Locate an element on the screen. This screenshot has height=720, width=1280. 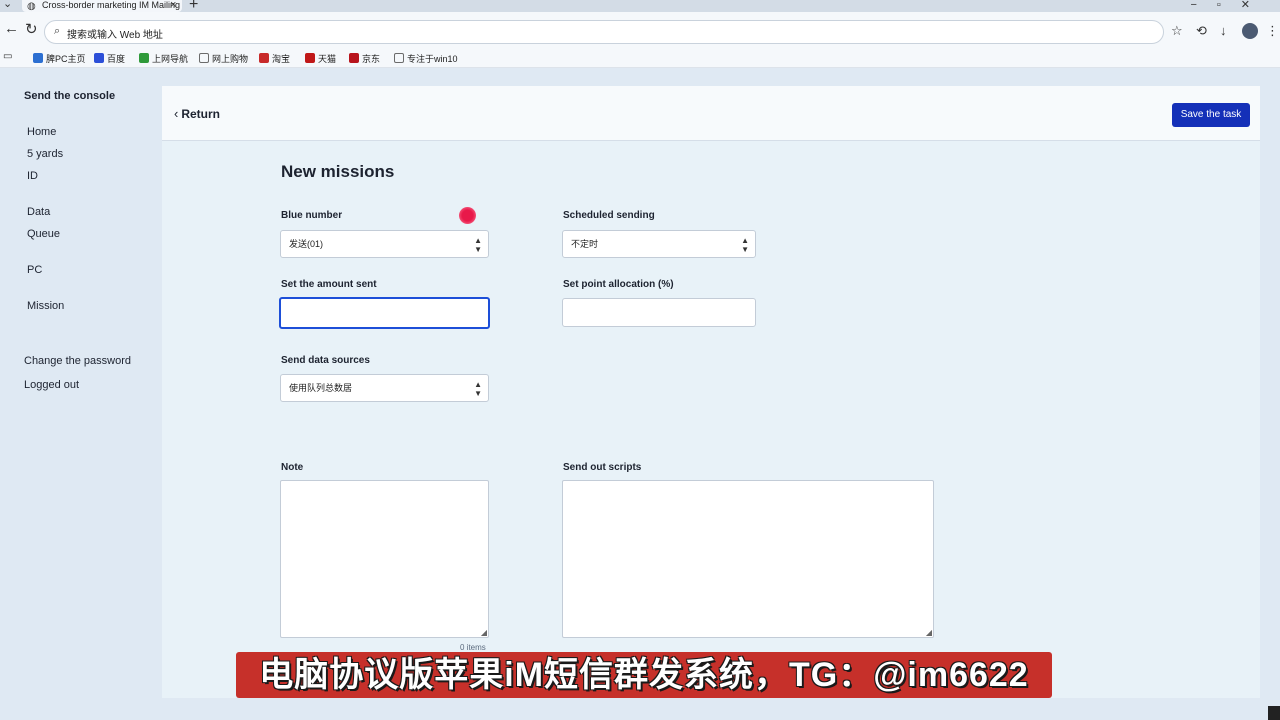
address-text: 搜索或输入 Web 地址 is located at coordinates (115, 35).